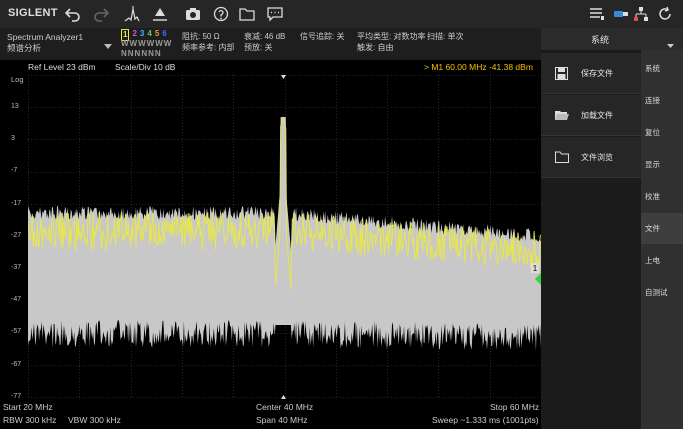  Describe the element at coordinates (147, 43) in the screenshot. I see `trace-modes: WWWWWW` at that location.